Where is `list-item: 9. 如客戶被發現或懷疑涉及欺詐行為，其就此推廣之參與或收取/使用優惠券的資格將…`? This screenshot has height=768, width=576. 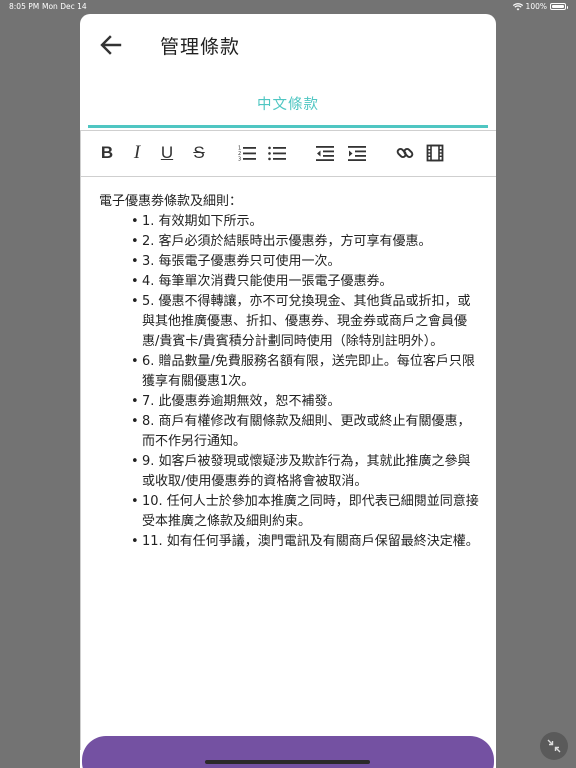
list-item: 9. 如客戶被發現或懷疑涉及欺詐行為，其就此推廣之參與或收取/使用優惠券的資格將… is located at coordinates (305, 472).